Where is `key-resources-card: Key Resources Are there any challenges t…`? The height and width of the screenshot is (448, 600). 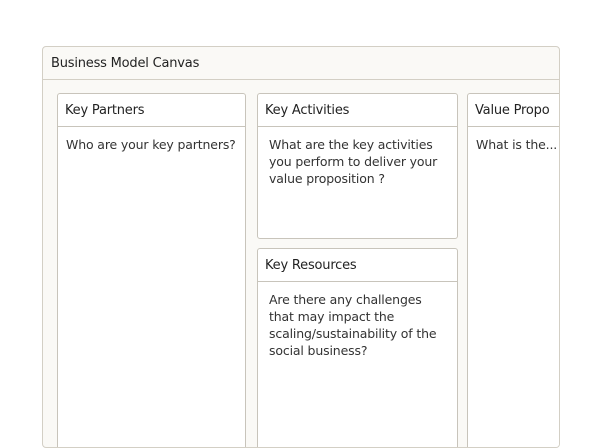 key-resources-card: Key Resources Are there any challenges t… is located at coordinates (357, 347).